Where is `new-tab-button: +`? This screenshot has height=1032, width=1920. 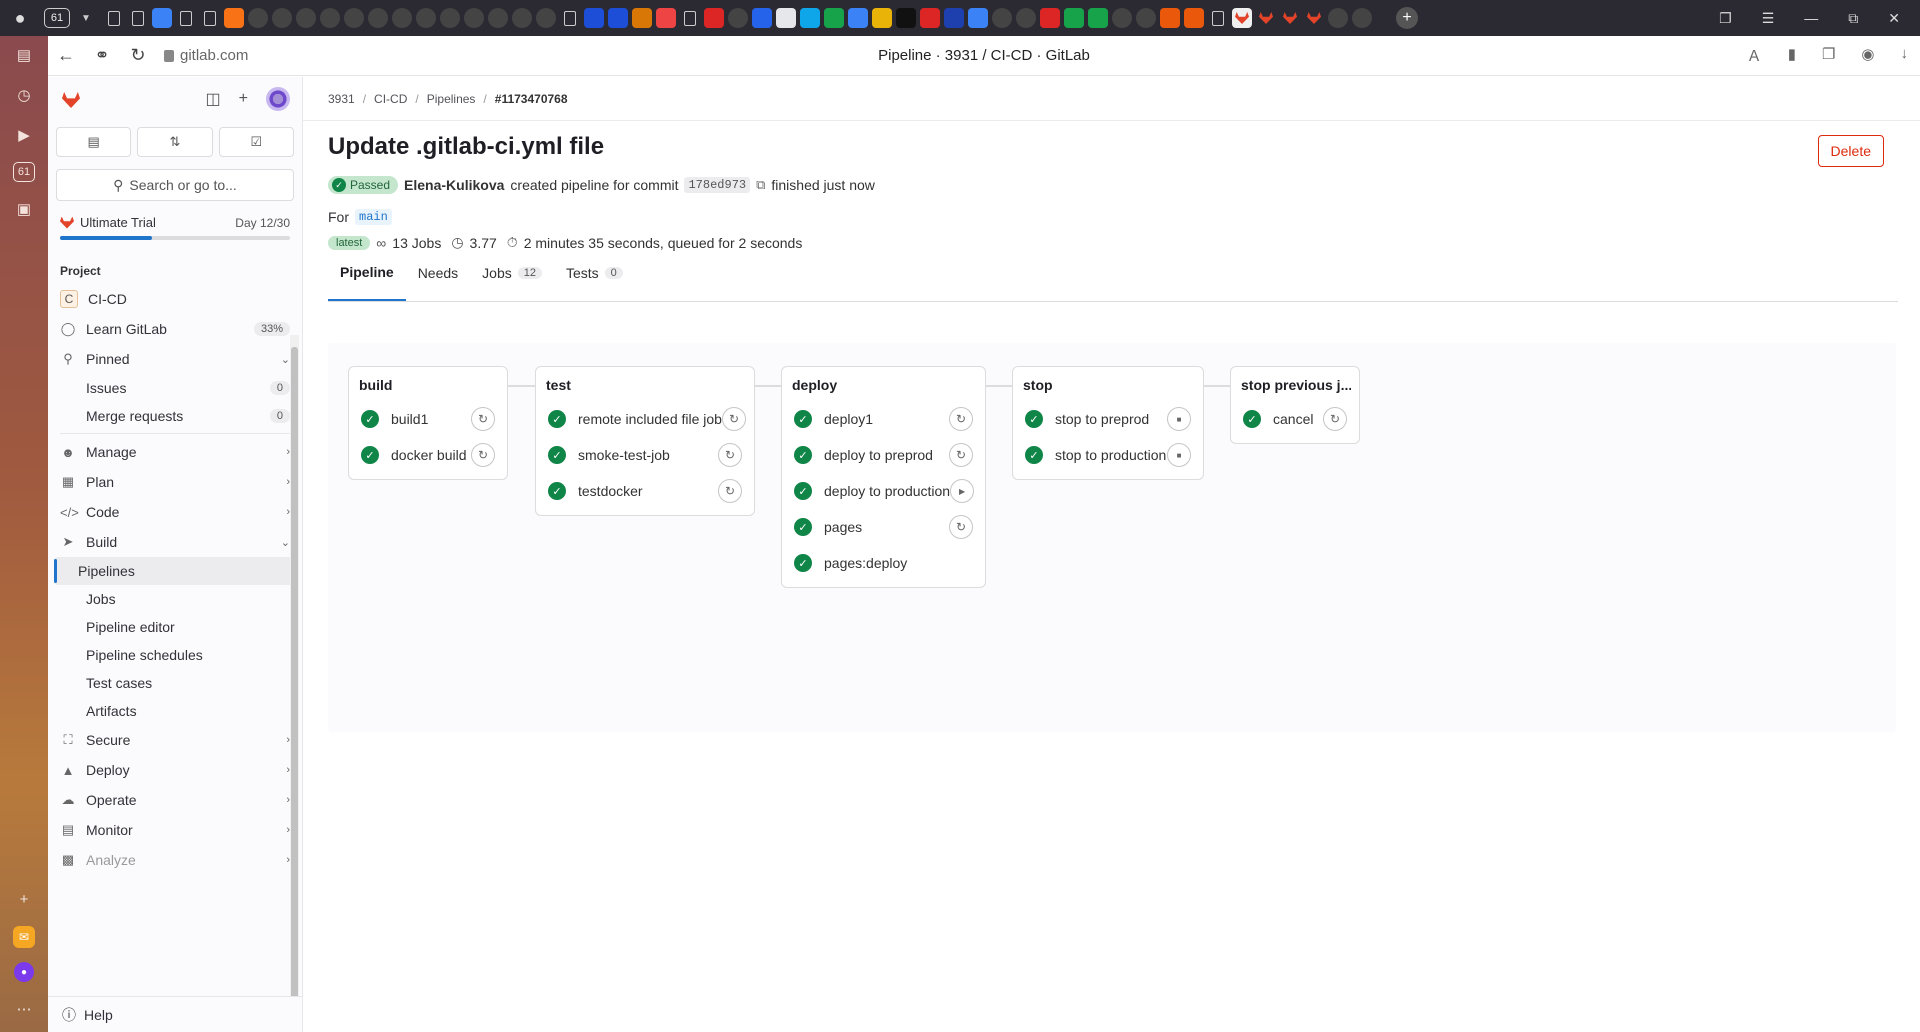
new-tab-button: + is located at coordinates (1407, 18).